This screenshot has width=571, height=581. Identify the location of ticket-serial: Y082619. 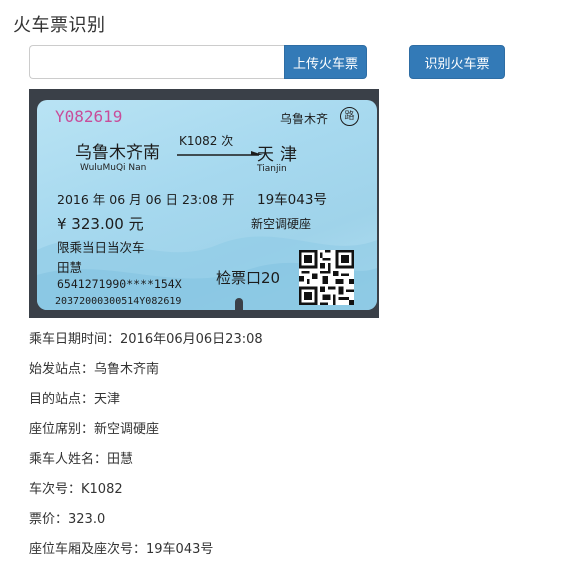
(89, 116).